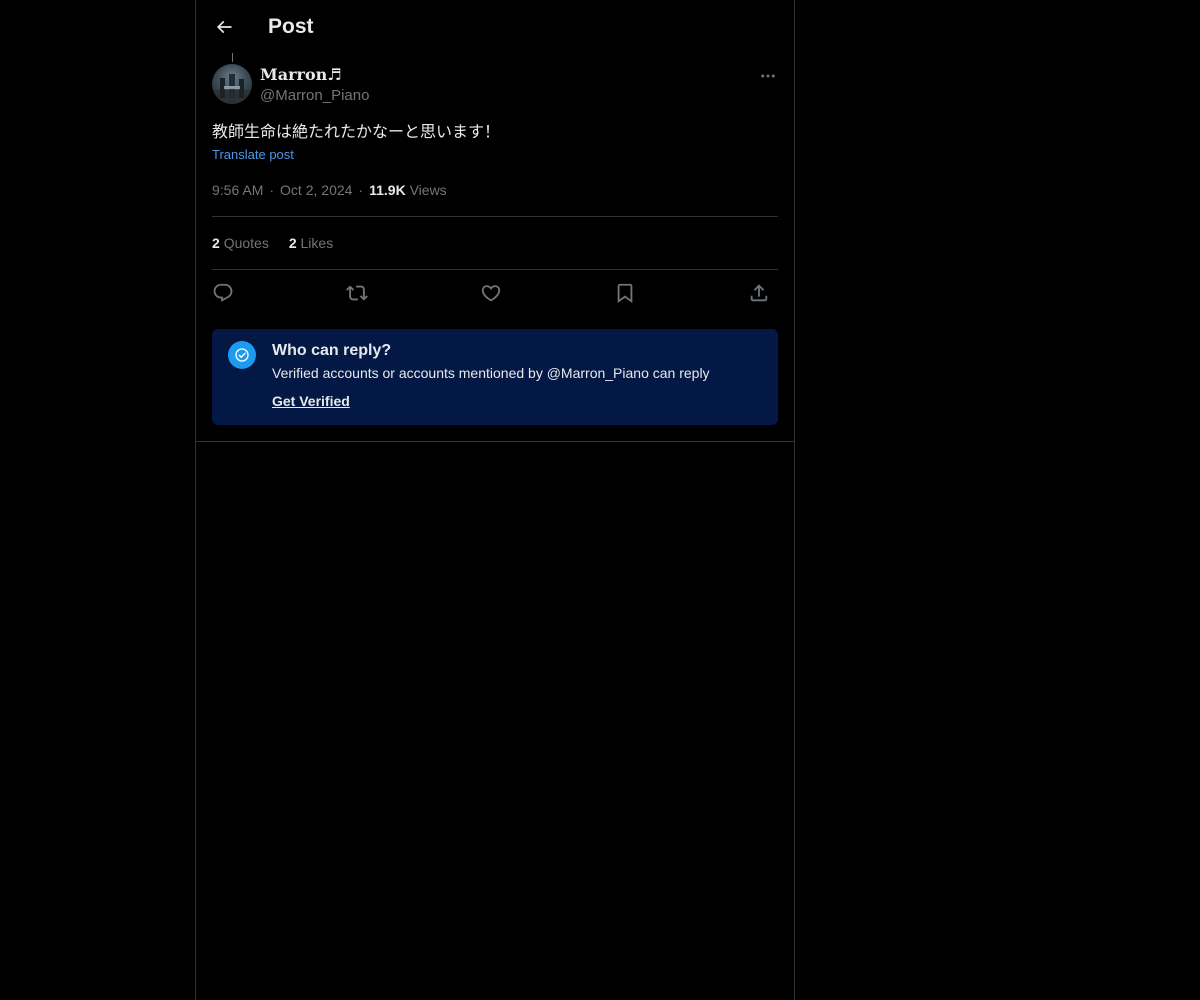 This screenshot has height=1000, width=1200. I want to click on like-button, so click(491, 293).